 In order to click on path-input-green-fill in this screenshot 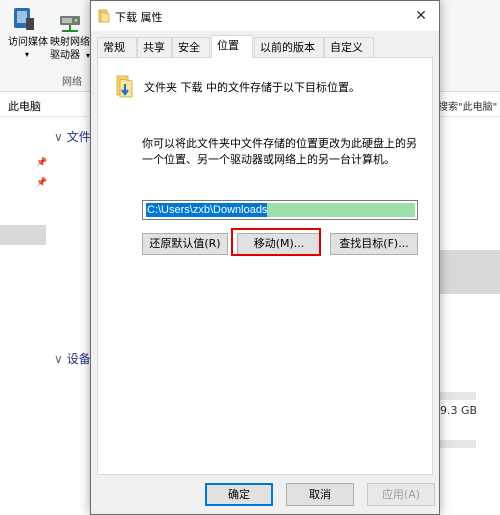, I will do `click(341, 210)`.